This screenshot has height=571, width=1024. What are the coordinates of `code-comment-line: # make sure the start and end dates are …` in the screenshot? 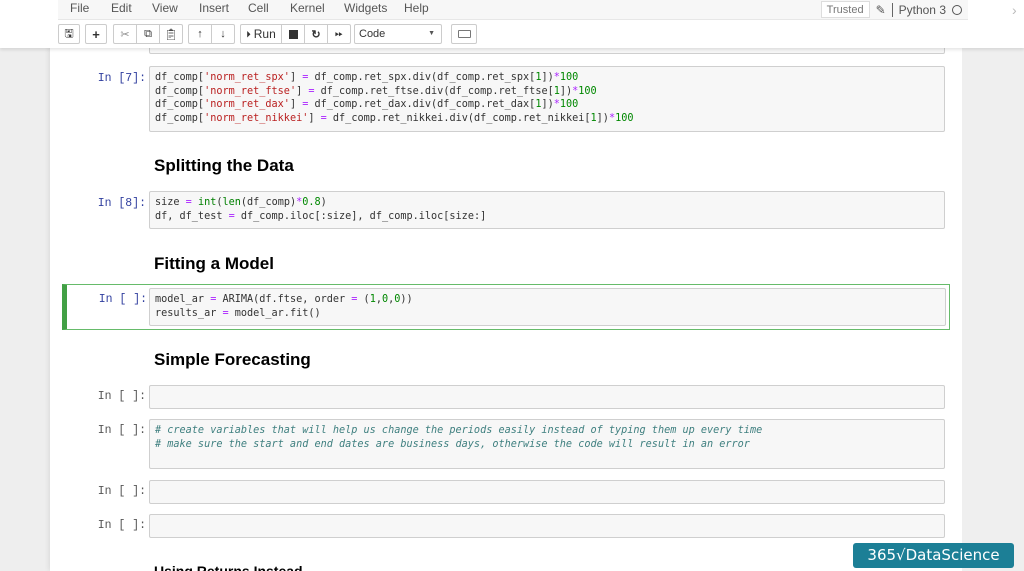 It's located at (452, 444).